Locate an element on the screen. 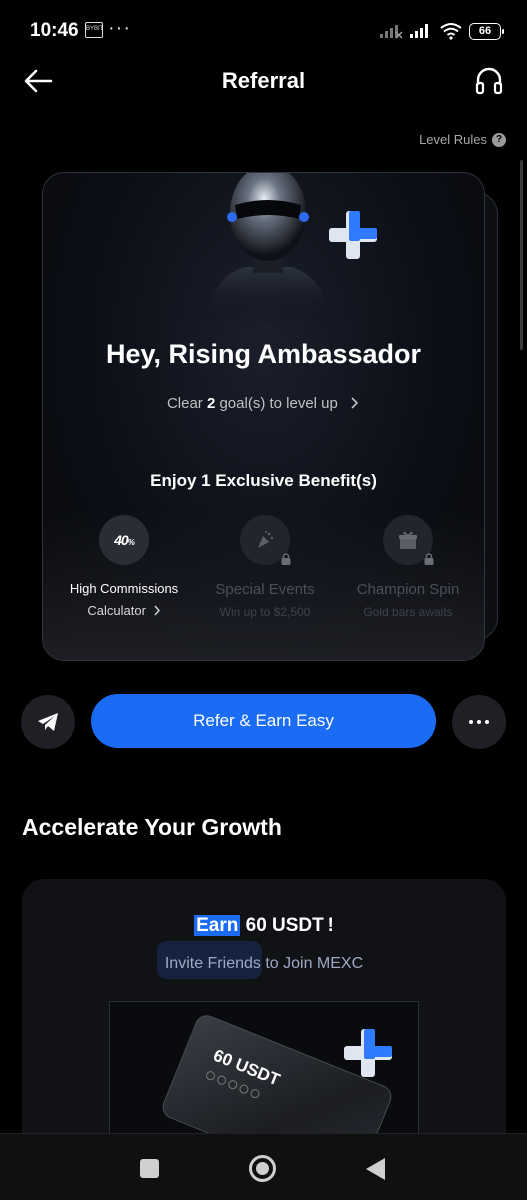 The image size is (527, 1200). status-indicators: 66 is located at coordinates (441, 31).